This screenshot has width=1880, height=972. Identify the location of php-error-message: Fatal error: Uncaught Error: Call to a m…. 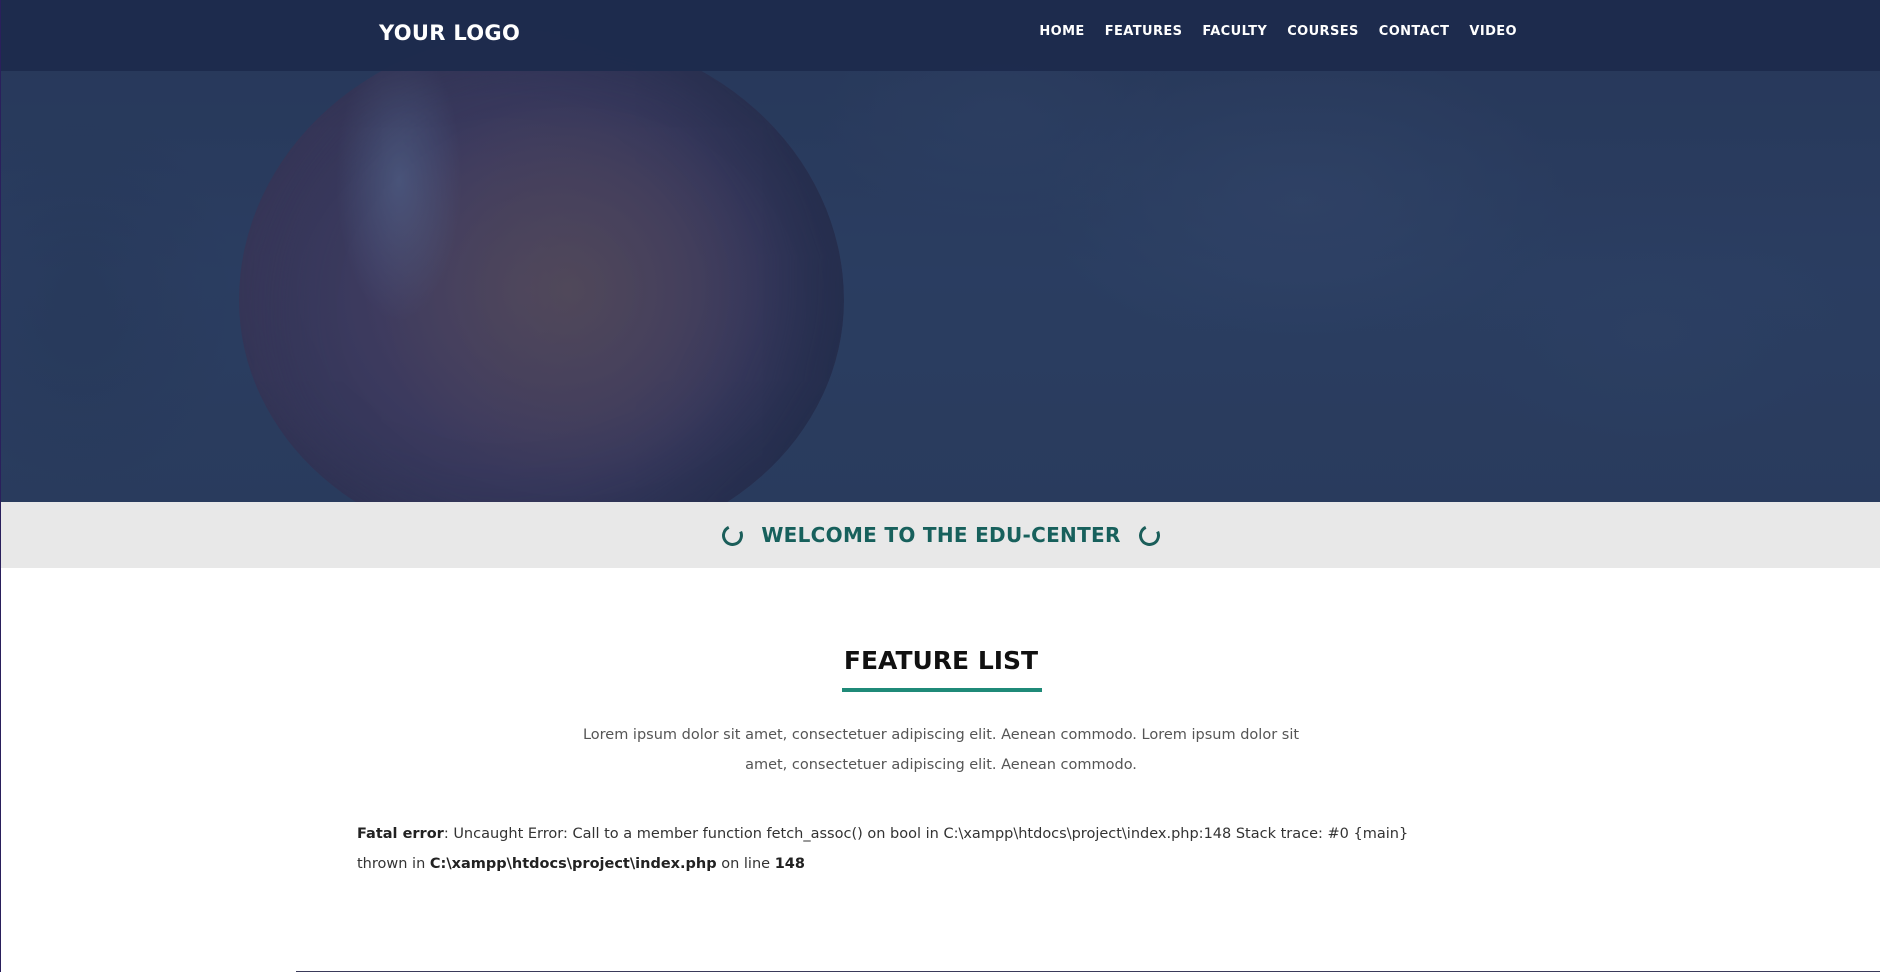
(907, 849).